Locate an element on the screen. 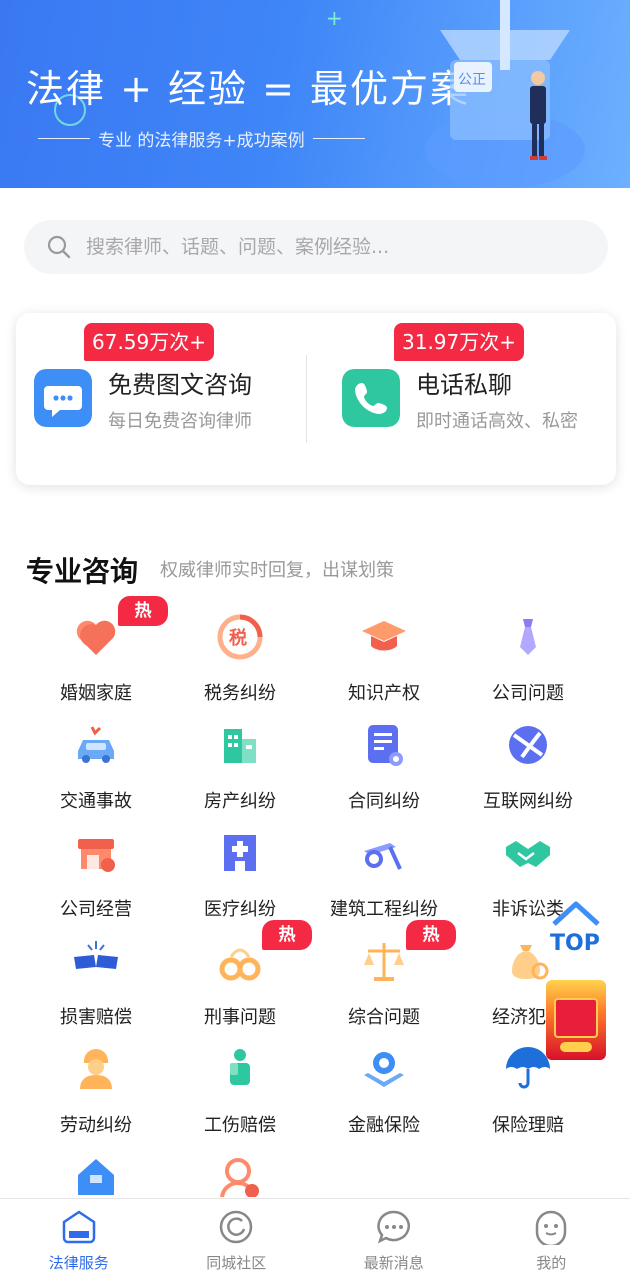 Image resolution: width=630 pixels, height=1280 pixels. search-icon is located at coordinates (59, 247).